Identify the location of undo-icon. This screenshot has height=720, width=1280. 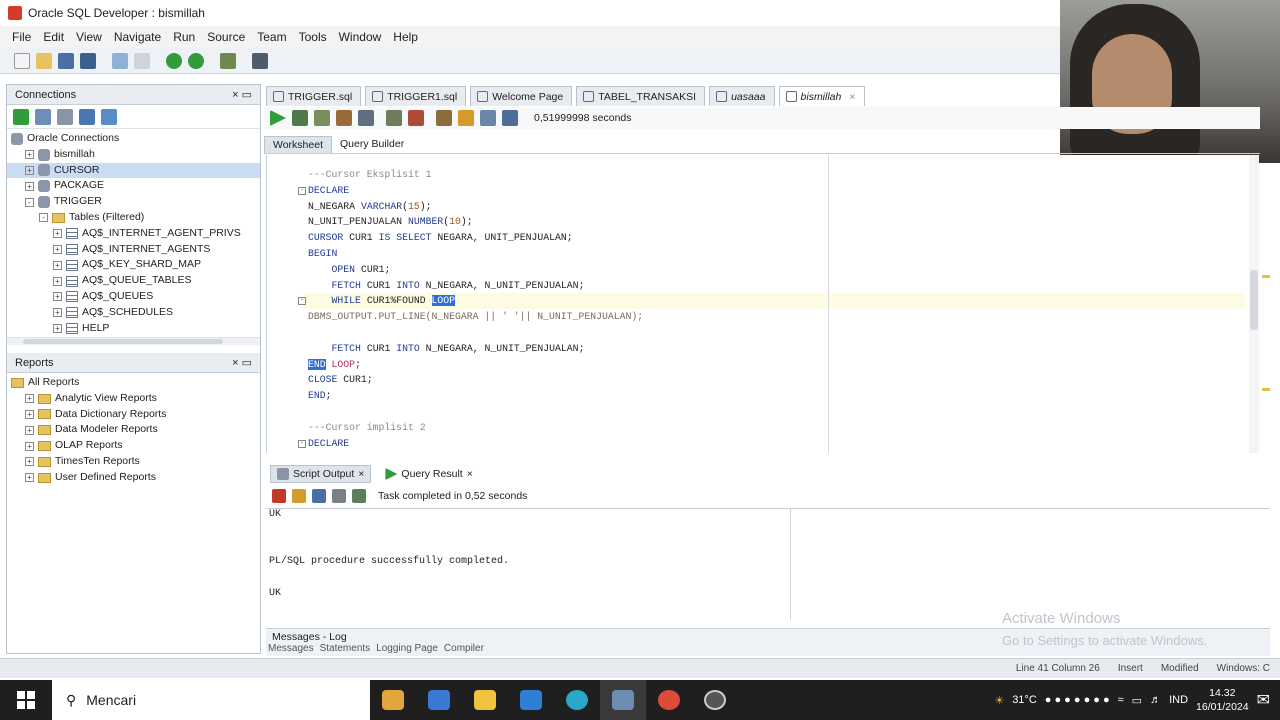
(120, 60).